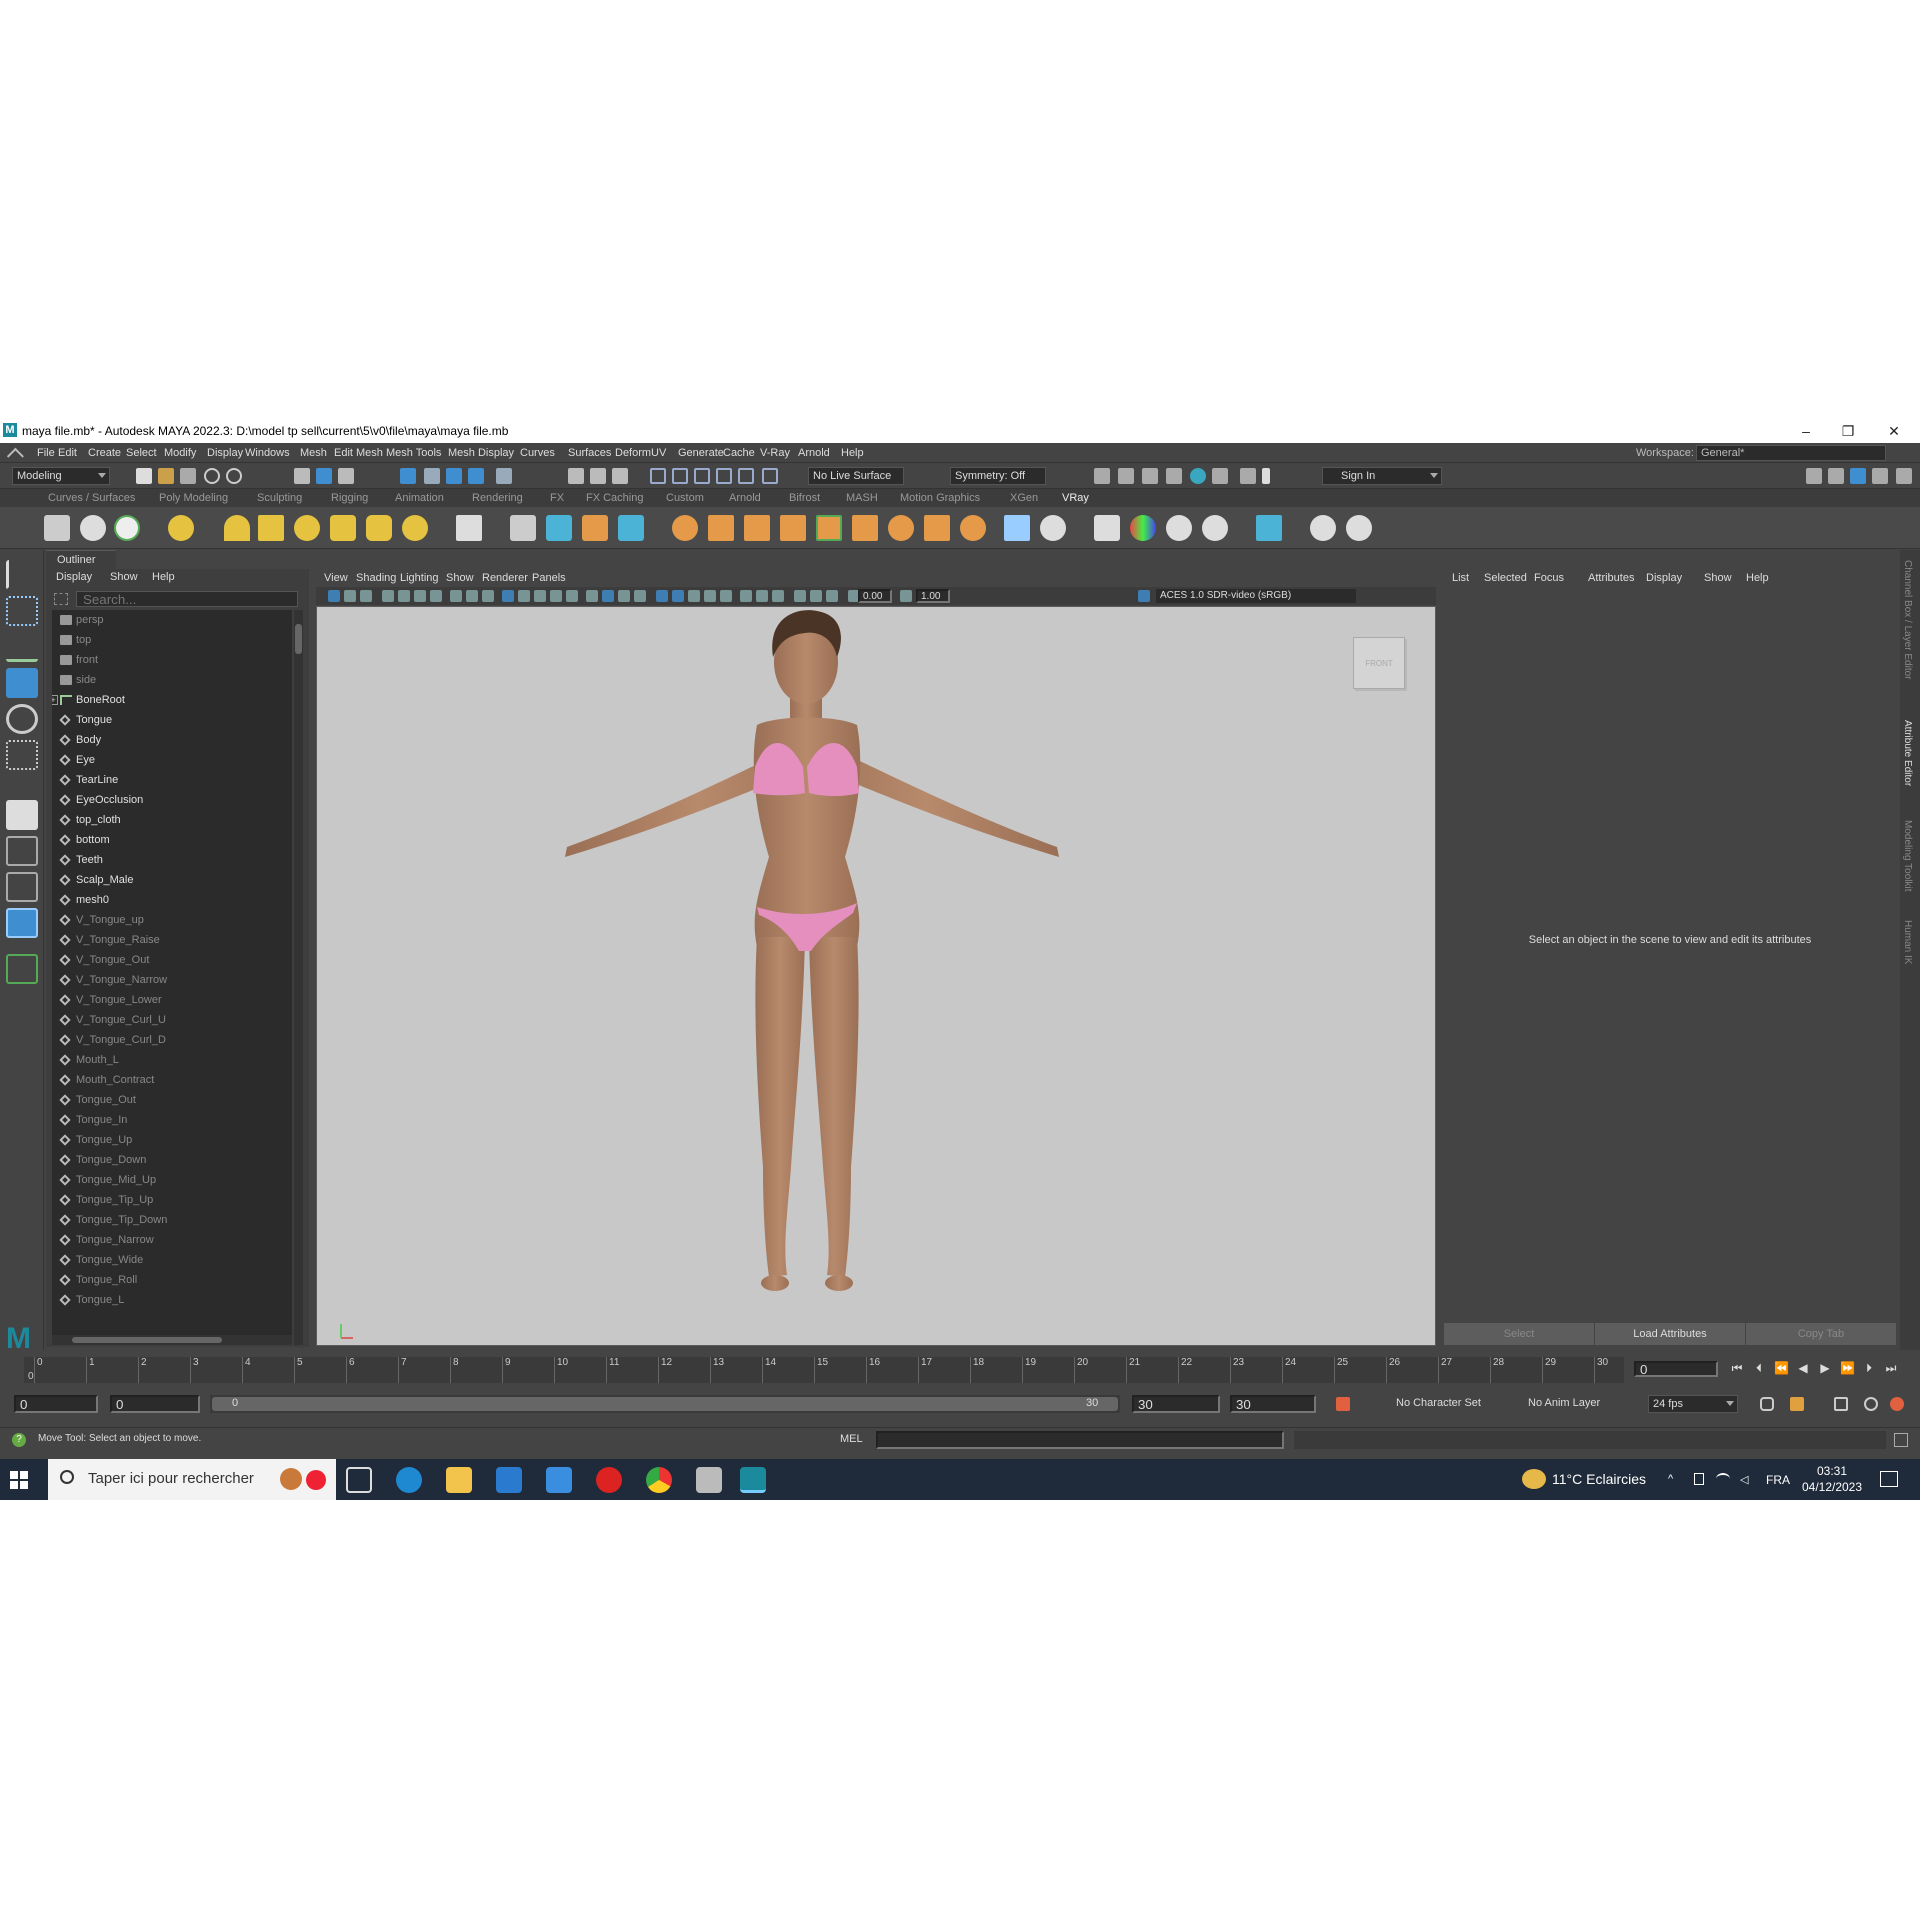 The image size is (1920, 1920). Describe the element at coordinates (172, 880) in the screenshot. I see `outliner-item: Scalp_Male` at that location.